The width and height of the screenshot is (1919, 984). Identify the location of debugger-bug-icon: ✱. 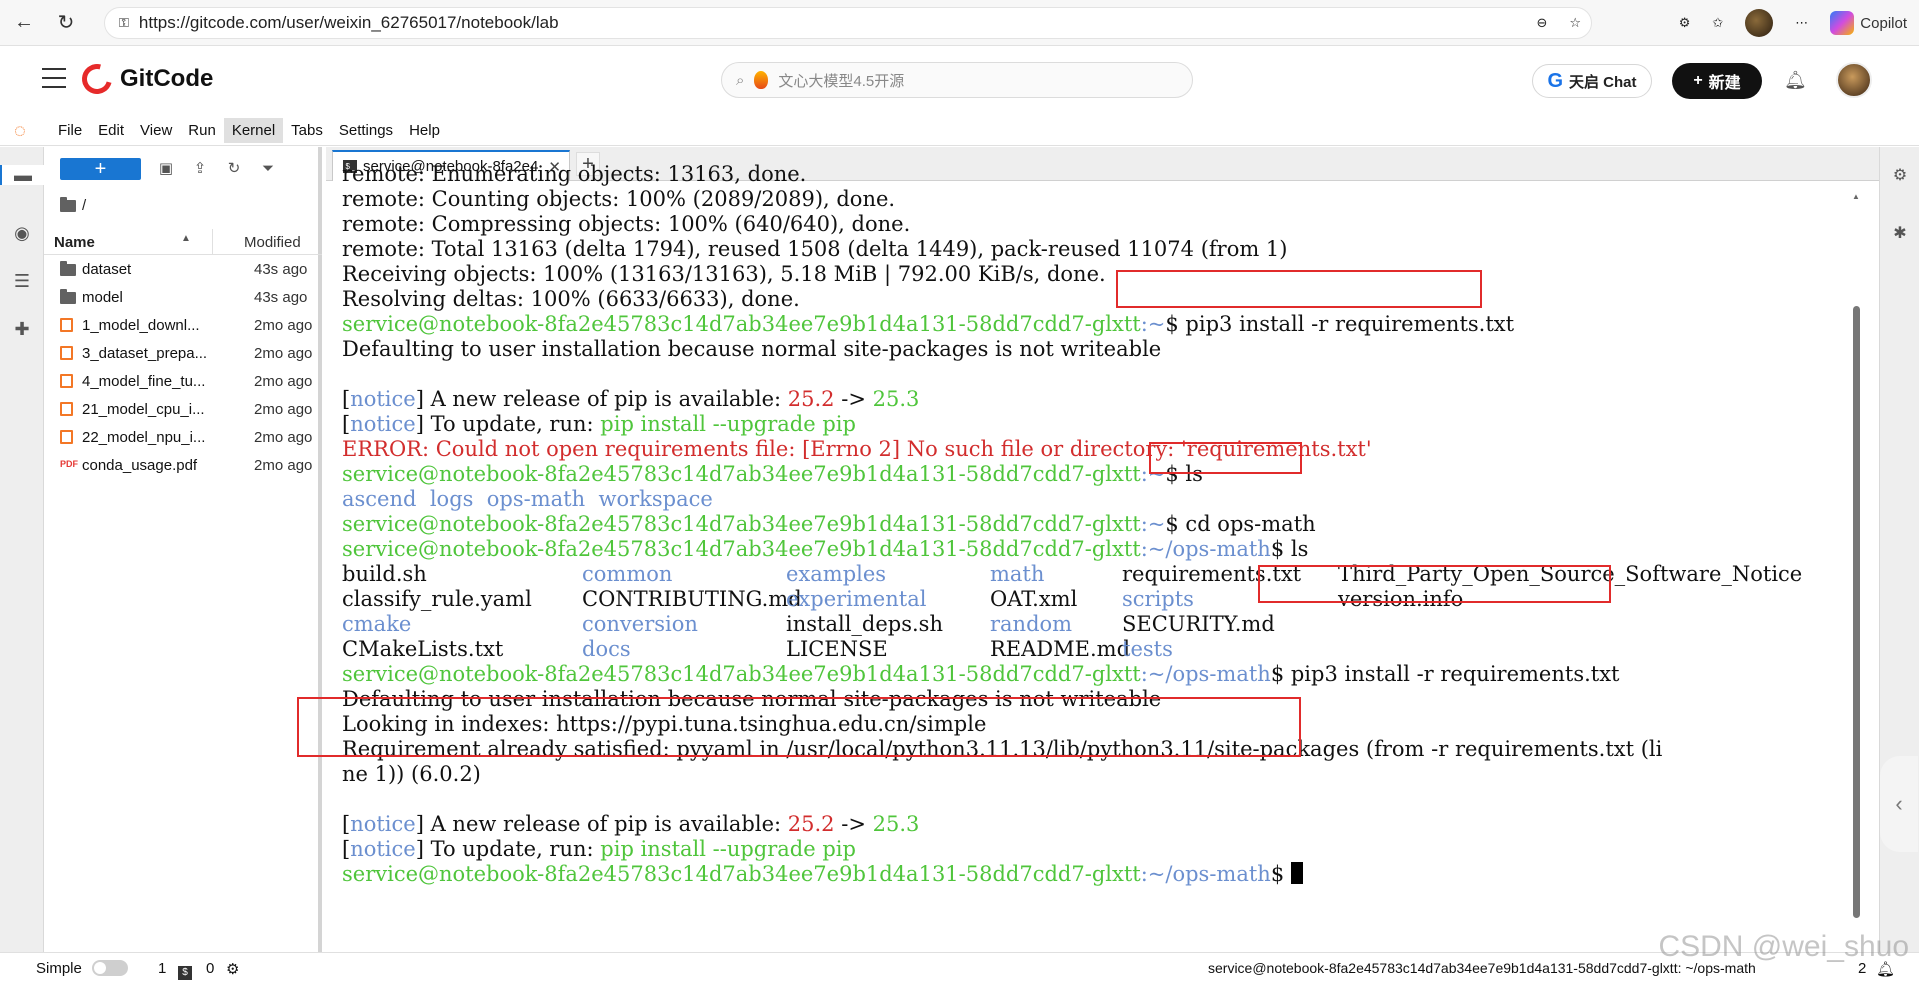
(1900, 232).